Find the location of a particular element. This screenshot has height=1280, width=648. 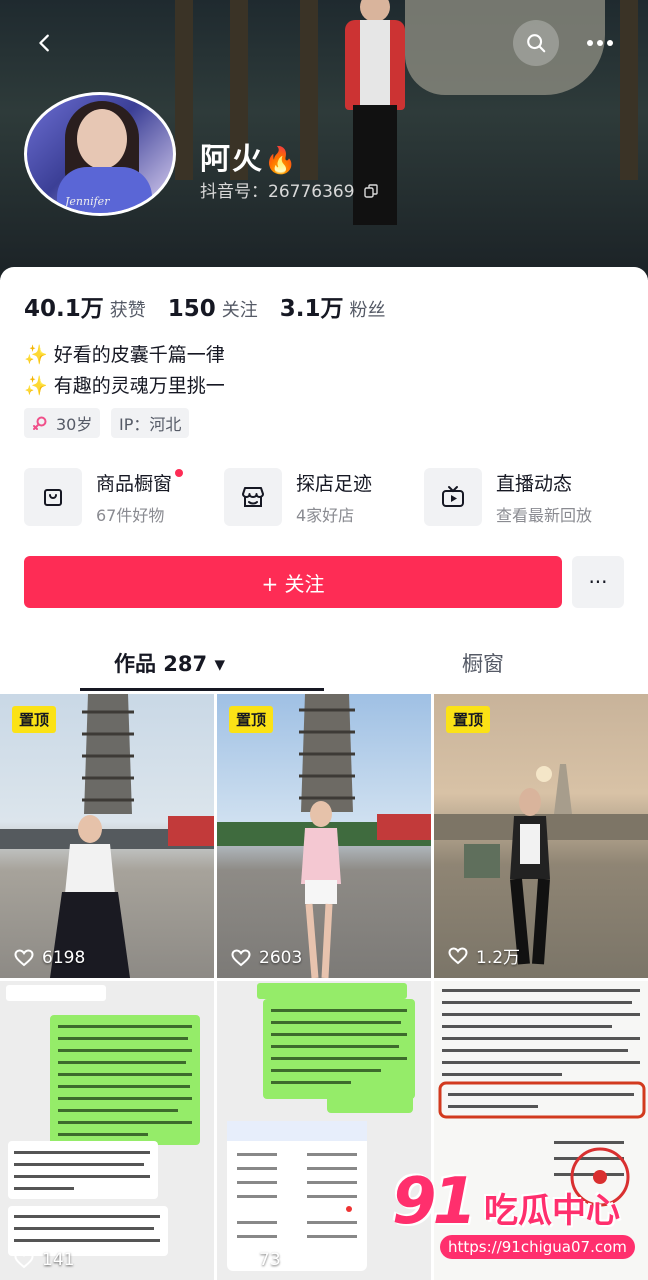

douyin-id: 抖音号：26776369 is located at coordinates (289, 189).